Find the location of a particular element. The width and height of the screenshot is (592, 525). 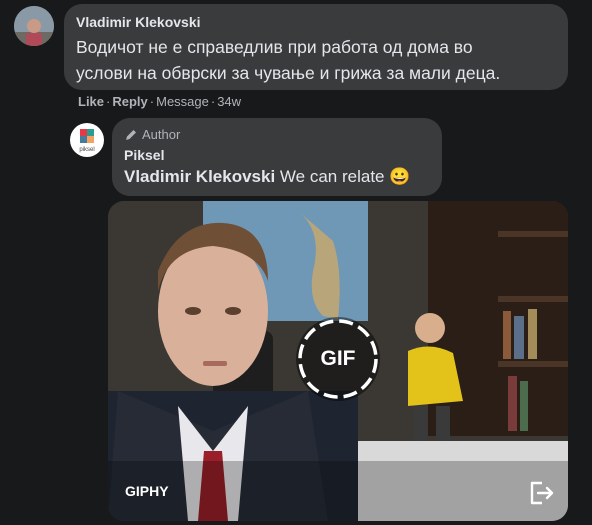

avatar-photo is located at coordinates (34, 26).